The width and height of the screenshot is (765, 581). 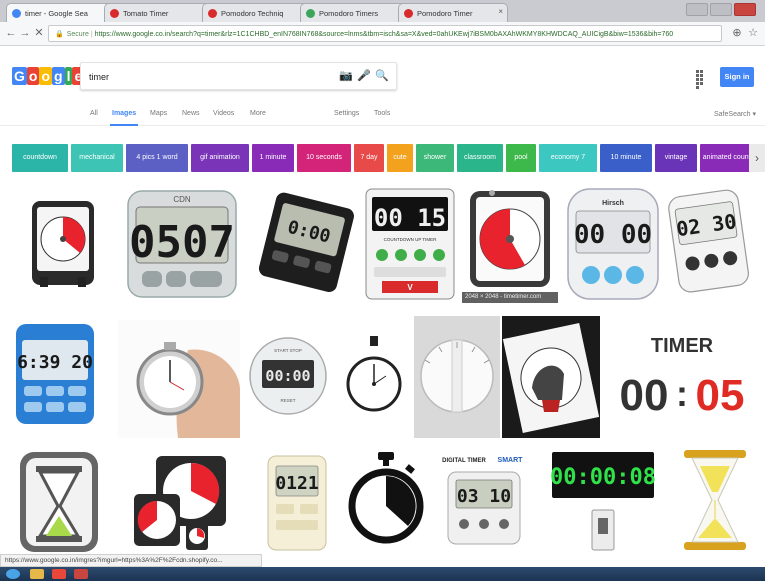 I want to click on product-title: DIGITAL TIMER, so click(x=464, y=461).